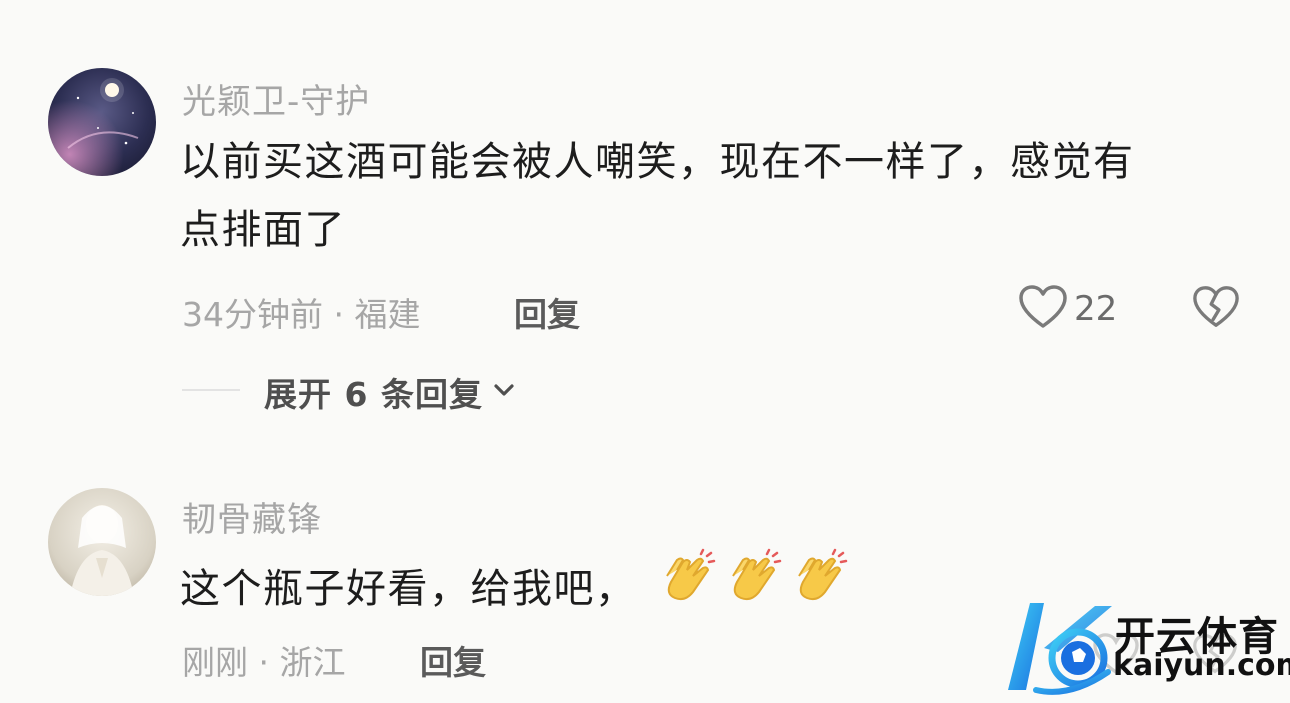 The image size is (1290, 703). I want to click on like-button: 22, so click(1067, 309).